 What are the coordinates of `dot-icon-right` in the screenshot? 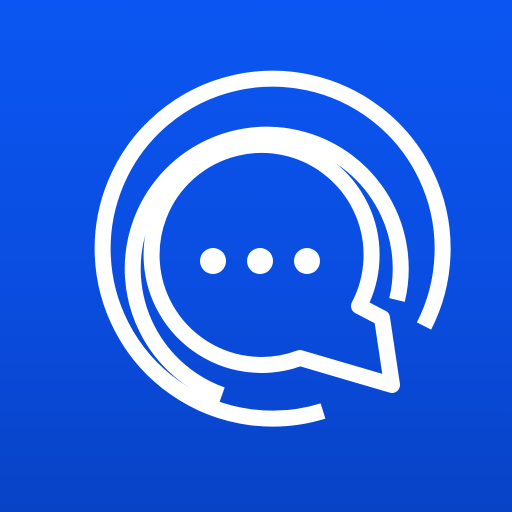 It's located at (307, 261).